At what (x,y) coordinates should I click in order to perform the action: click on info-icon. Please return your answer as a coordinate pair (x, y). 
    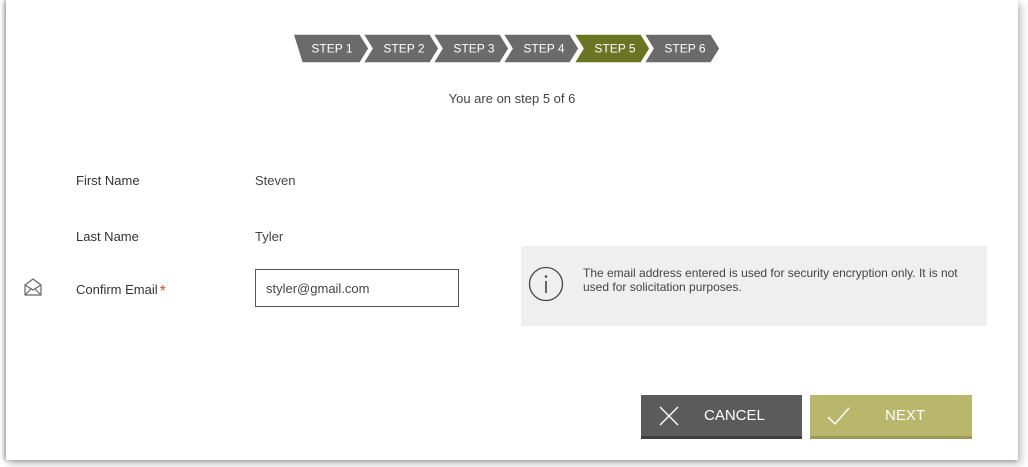
    Looking at the image, I should click on (546, 284).